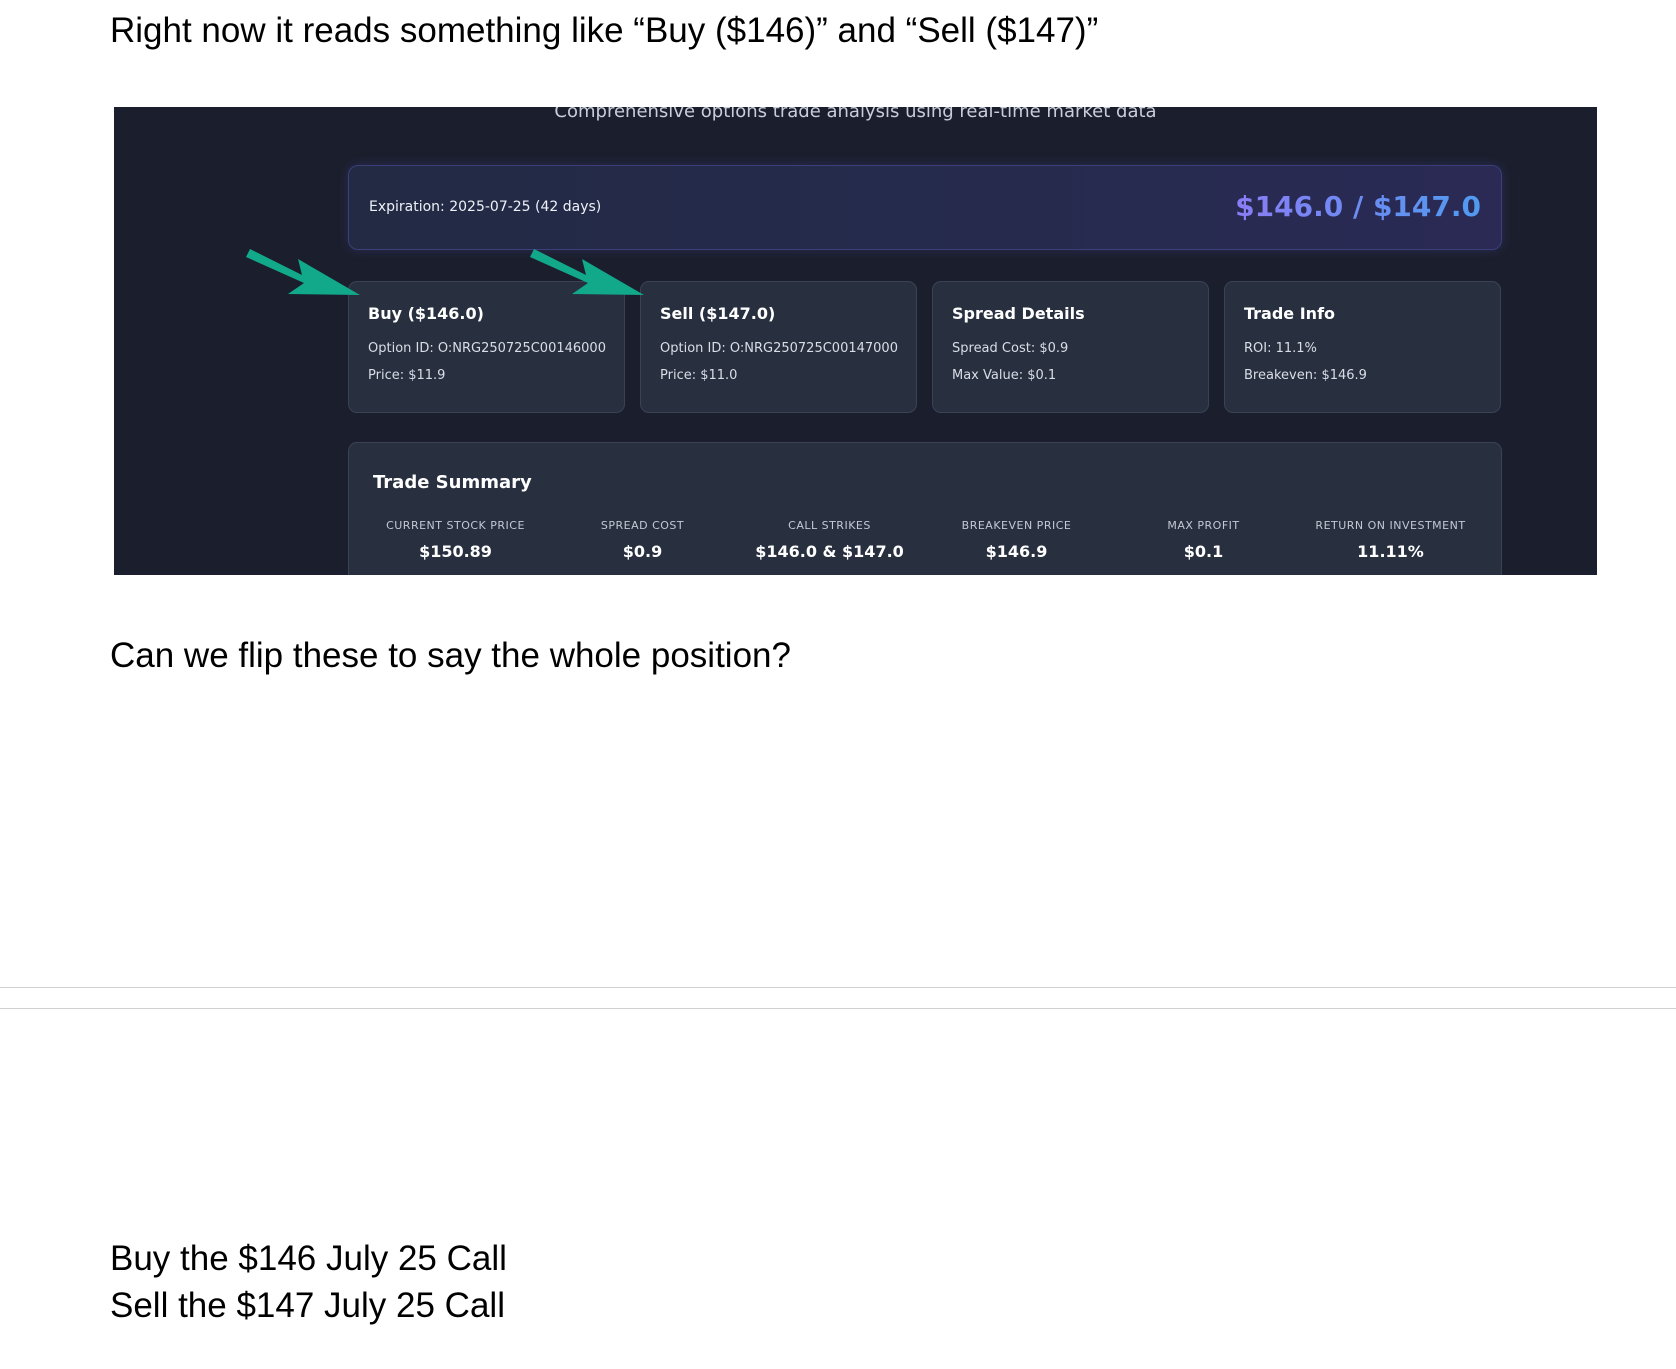  I want to click on trade-summary-title: Trade Summary, so click(452, 482).